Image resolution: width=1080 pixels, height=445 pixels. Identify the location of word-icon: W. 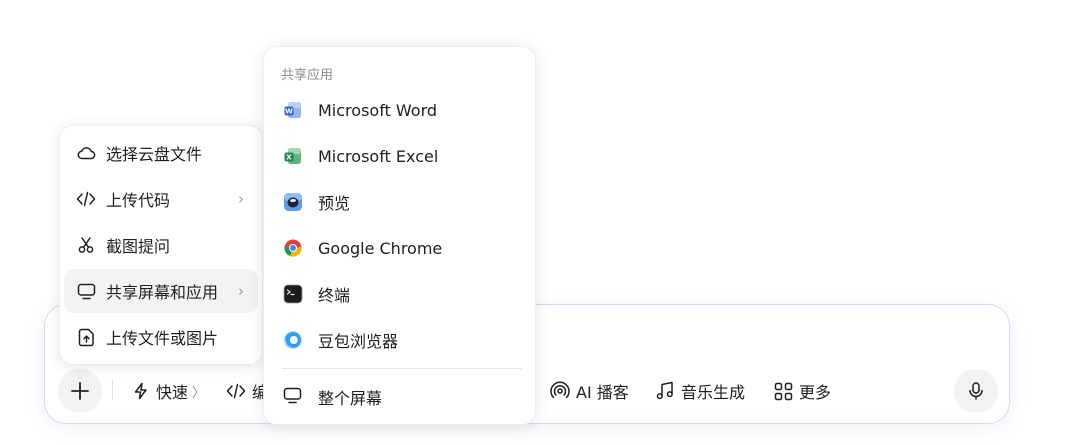
(293, 110).